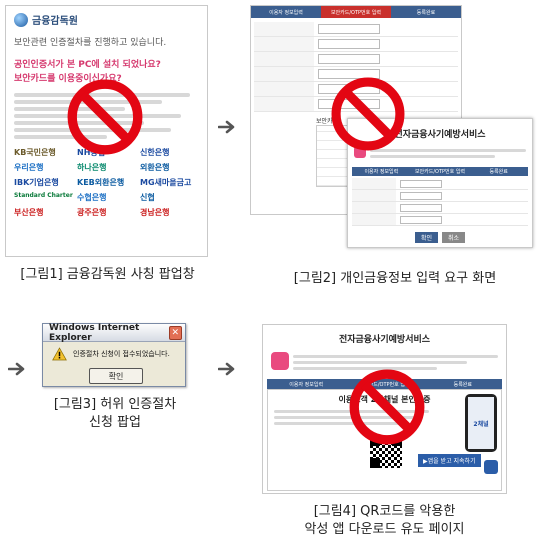 This screenshot has height=550, width=540. What do you see at coordinates (147, 197) in the screenshot?
I see `bank-logo: 신협` at bounding box center [147, 197].